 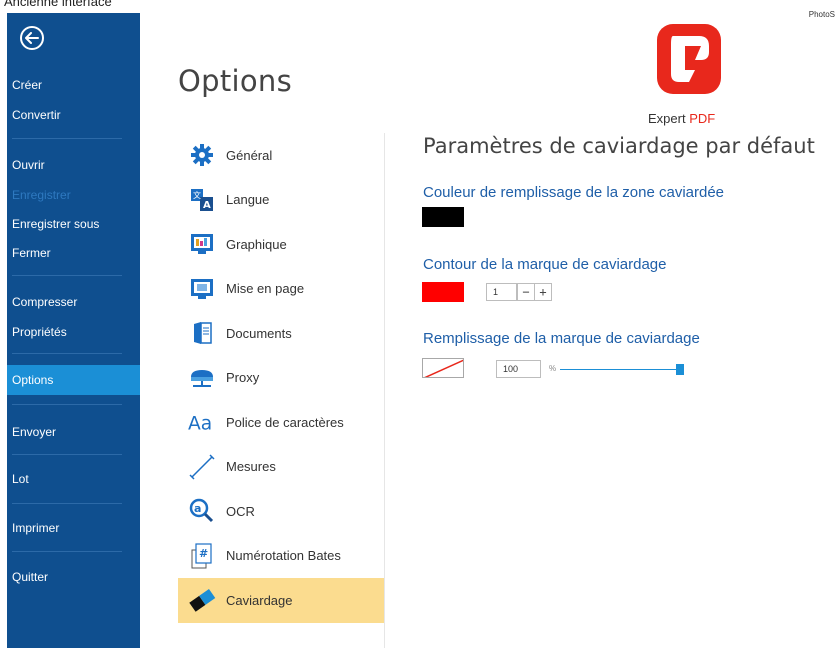 What do you see at coordinates (73, 253) in the screenshot?
I see `sidebar-item-close: Fermer` at bounding box center [73, 253].